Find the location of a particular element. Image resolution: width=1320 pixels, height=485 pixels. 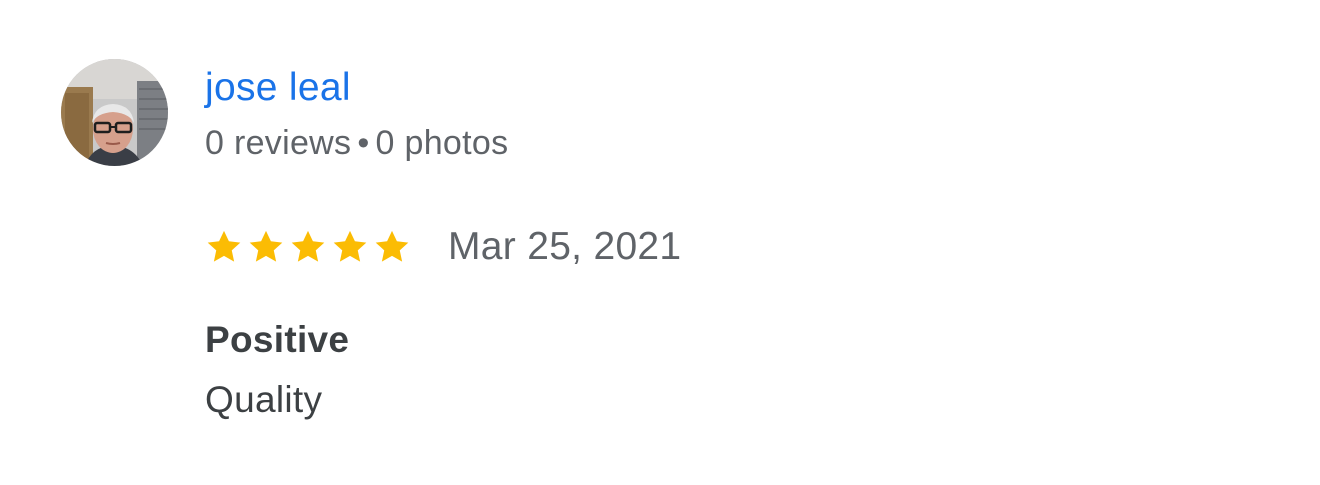

attribute-label: Positive is located at coordinates (277, 339).